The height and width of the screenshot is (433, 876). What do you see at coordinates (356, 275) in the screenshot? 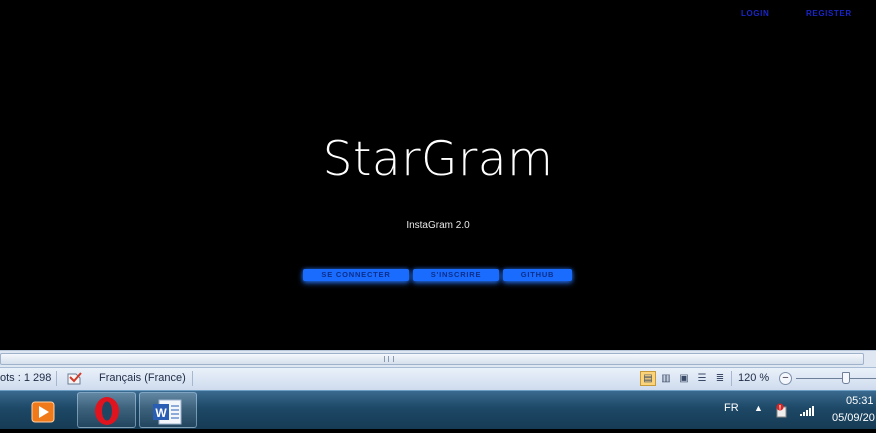
I see `login-button: SE CONNECTER` at bounding box center [356, 275].